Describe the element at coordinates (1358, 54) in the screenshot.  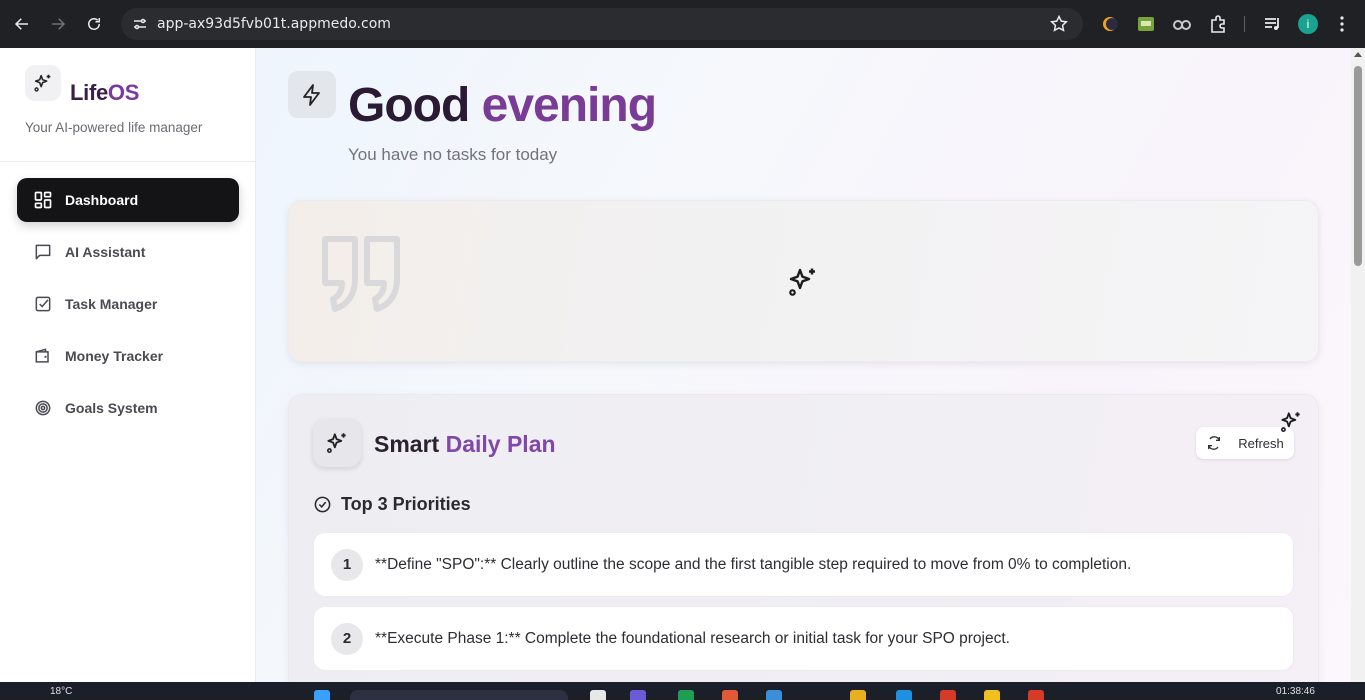
I see `scroll-up-arrow` at that location.